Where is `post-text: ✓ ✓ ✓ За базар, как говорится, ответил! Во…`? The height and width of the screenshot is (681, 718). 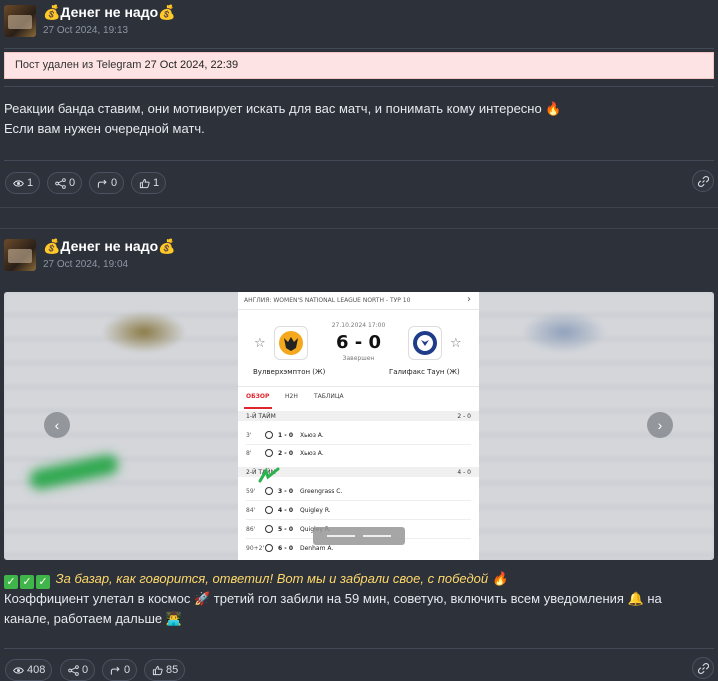 post-text: ✓ ✓ ✓ За базар, как говорится, ответил! Во… is located at coordinates (333, 599).